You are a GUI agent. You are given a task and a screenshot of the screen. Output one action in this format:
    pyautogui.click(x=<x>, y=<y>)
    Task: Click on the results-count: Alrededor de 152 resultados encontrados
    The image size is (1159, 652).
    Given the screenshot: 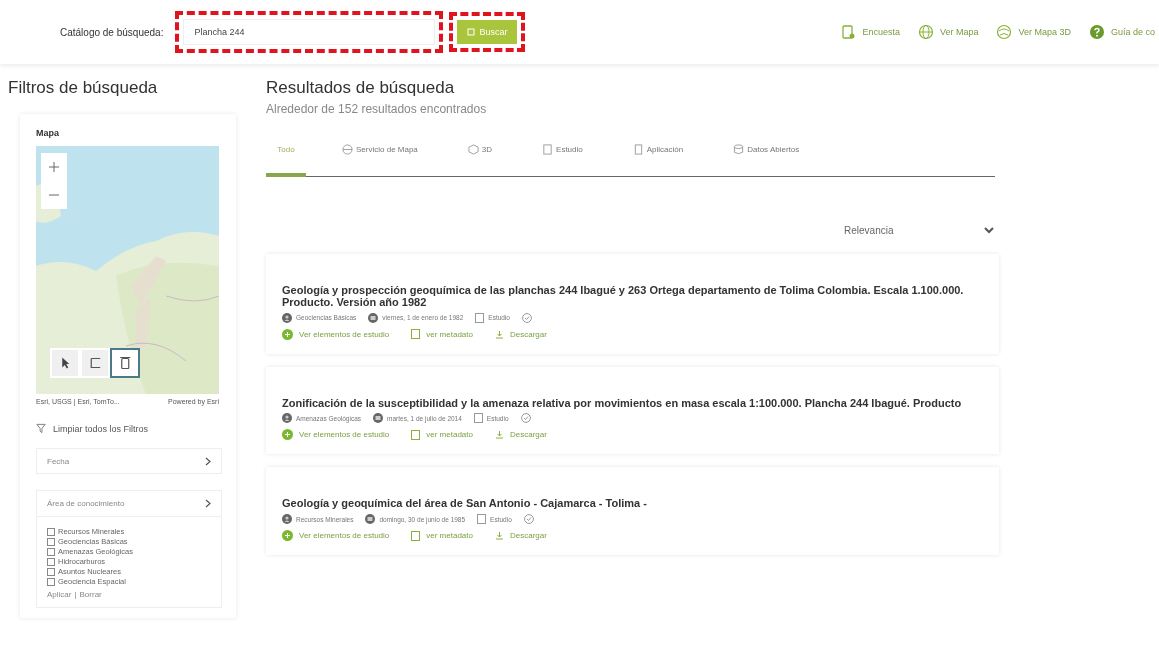 What is the action you would take?
    pyautogui.click(x=377, y=109)
    